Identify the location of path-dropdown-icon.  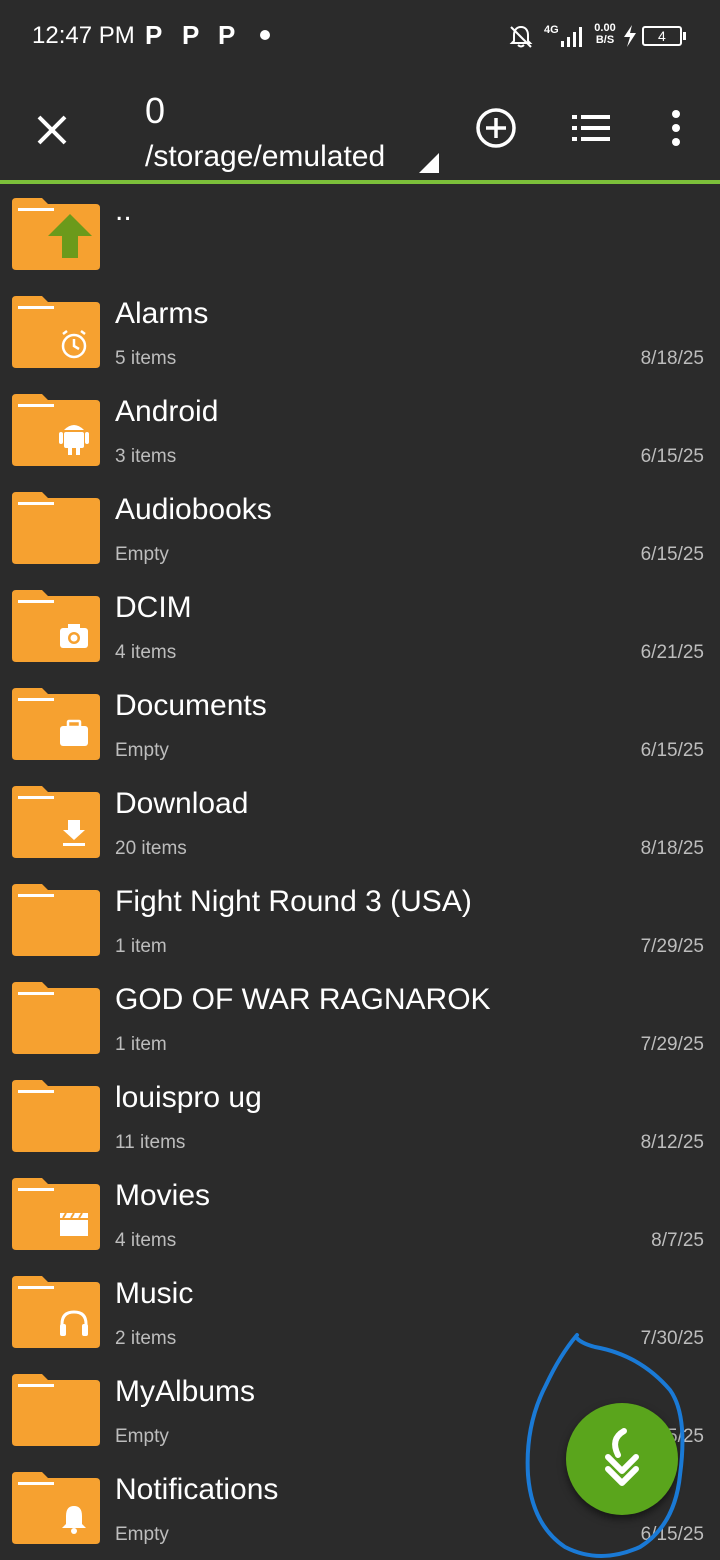
(429, 163).